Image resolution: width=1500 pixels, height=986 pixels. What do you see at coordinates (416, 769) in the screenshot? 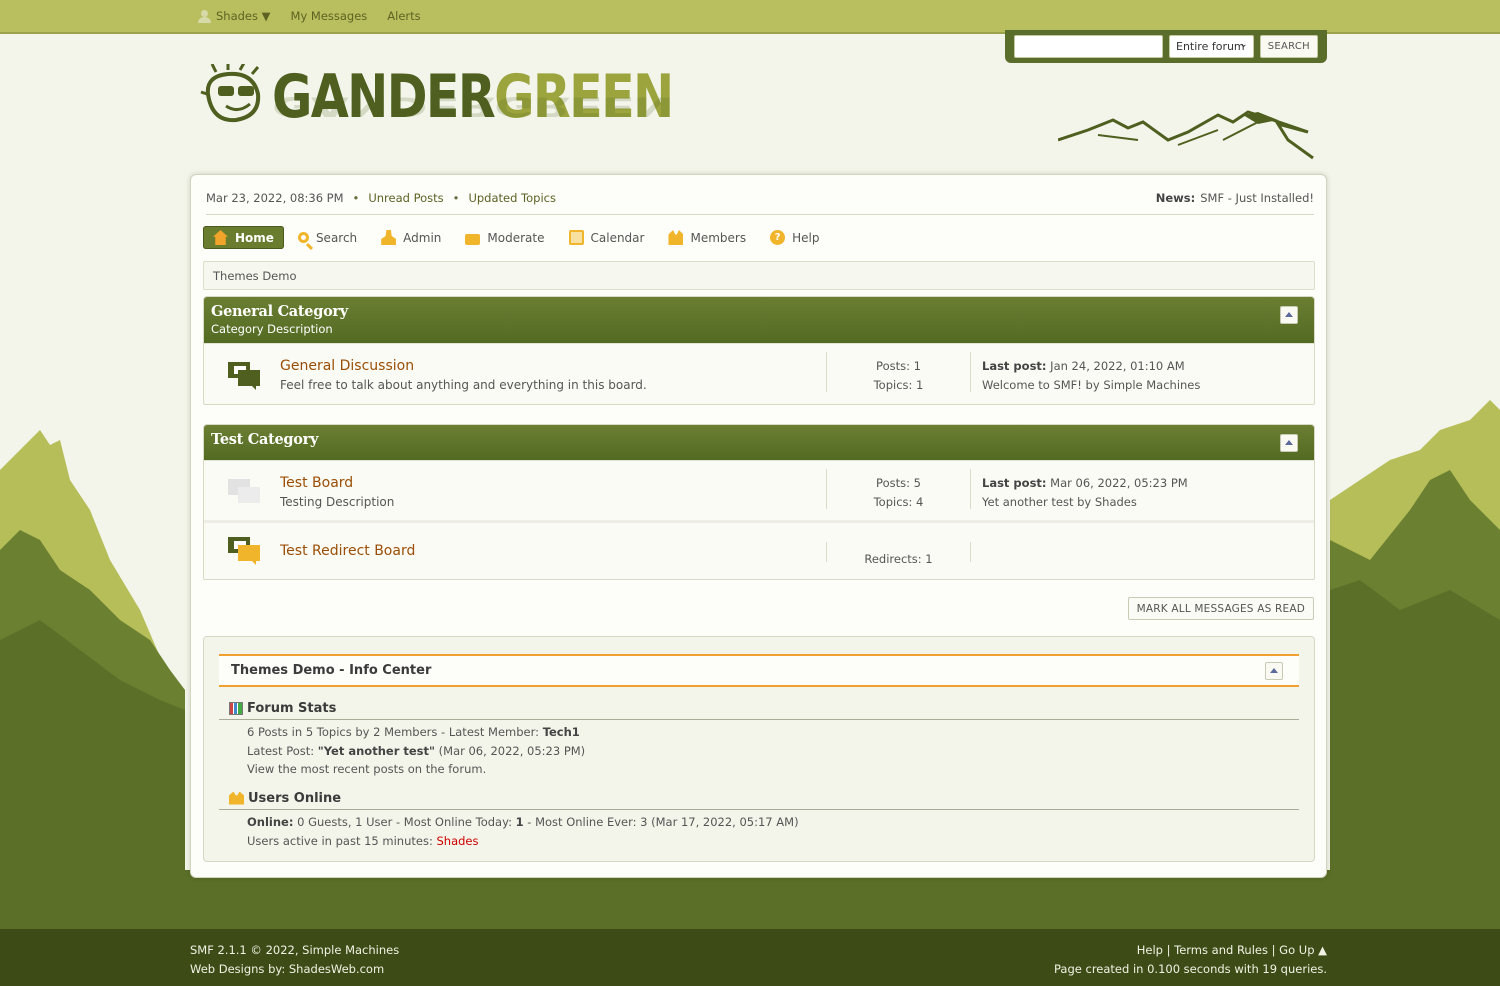
I see `recent-posts-link: View the most recent posts on the forum.` at bounding box center [416, 769].